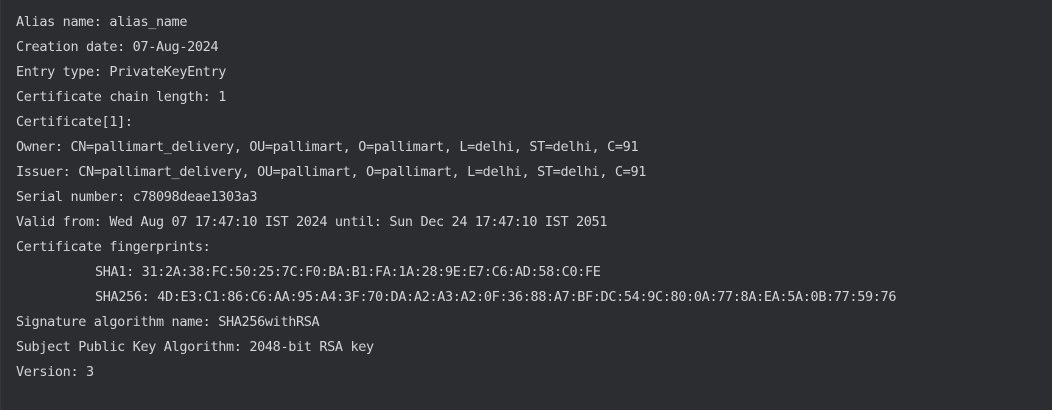 This screenshot has height=410, width=1052. Describe the element at coordinates (102, 22) in the screenshot. I see `alias-name-line: Alias name: alias_name` at that location.